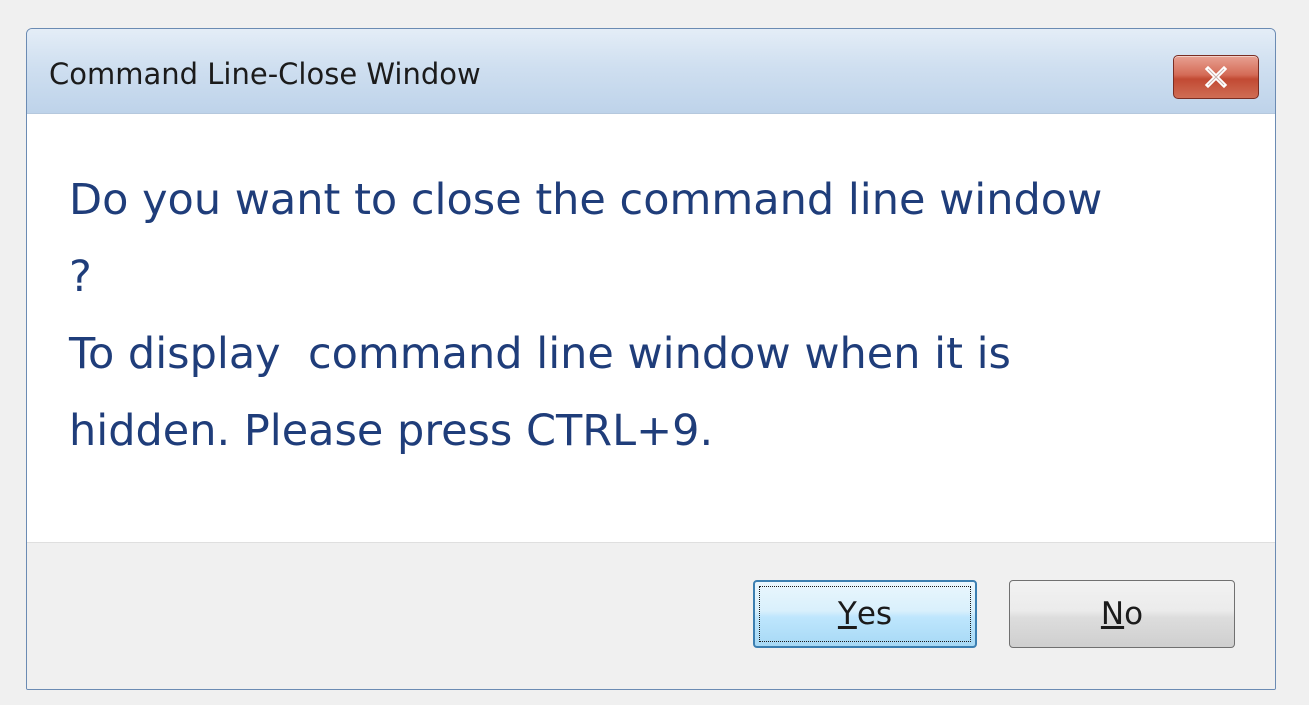 The height and width of the screenshot is (705, 1309). What do you see at coordinates (391, 431) in the screenshot?
I see `message-line-4: hidden. Please press CTRL+9.` at bounding box center [391, 431].